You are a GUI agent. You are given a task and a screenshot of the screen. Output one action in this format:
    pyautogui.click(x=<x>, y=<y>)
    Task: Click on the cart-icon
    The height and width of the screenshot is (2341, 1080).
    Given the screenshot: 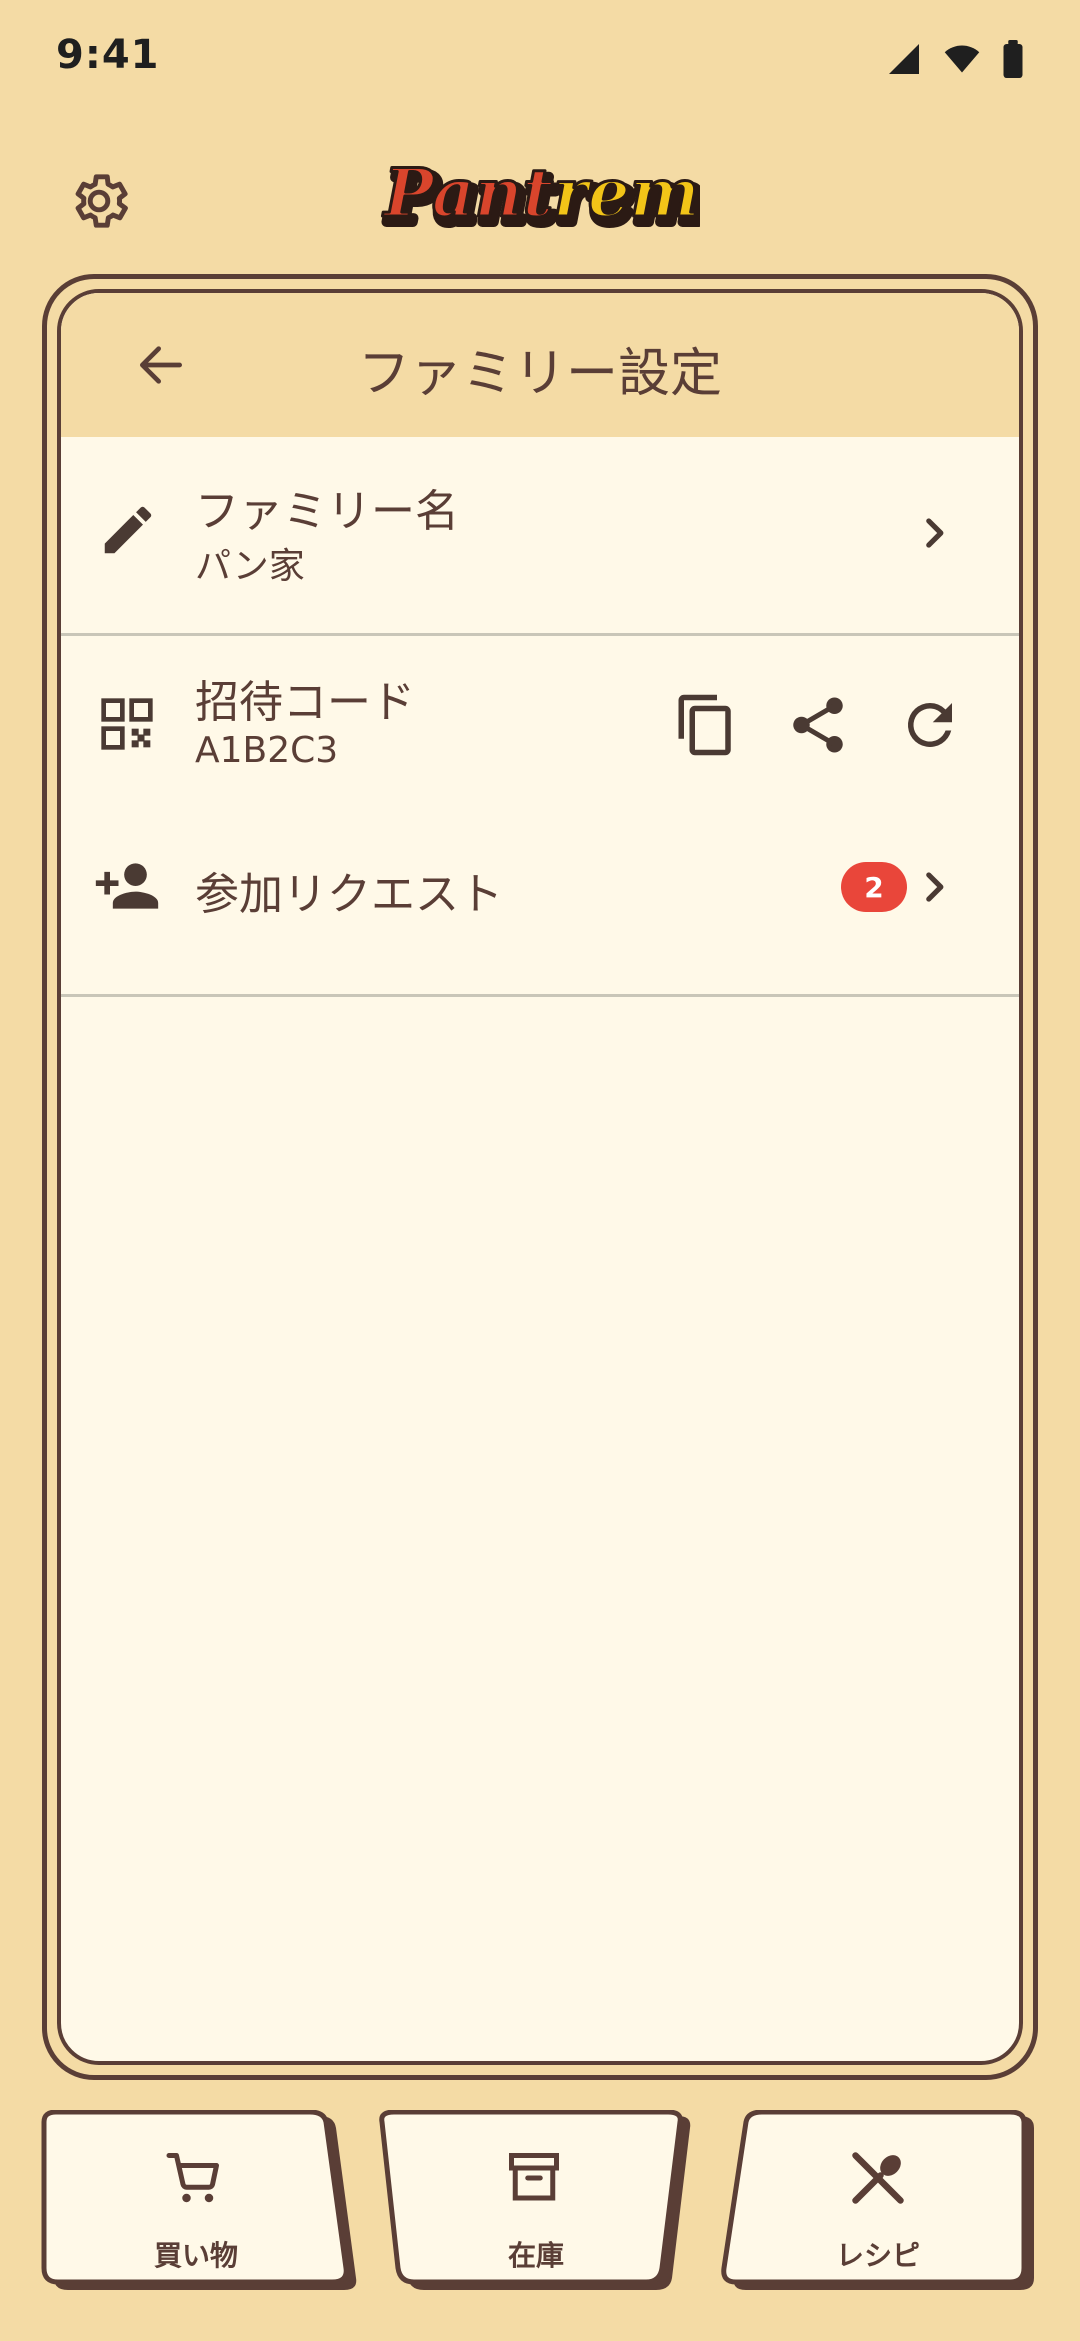 What is the action you would take?
    pyautogui.click(x=192, y=2178)
    